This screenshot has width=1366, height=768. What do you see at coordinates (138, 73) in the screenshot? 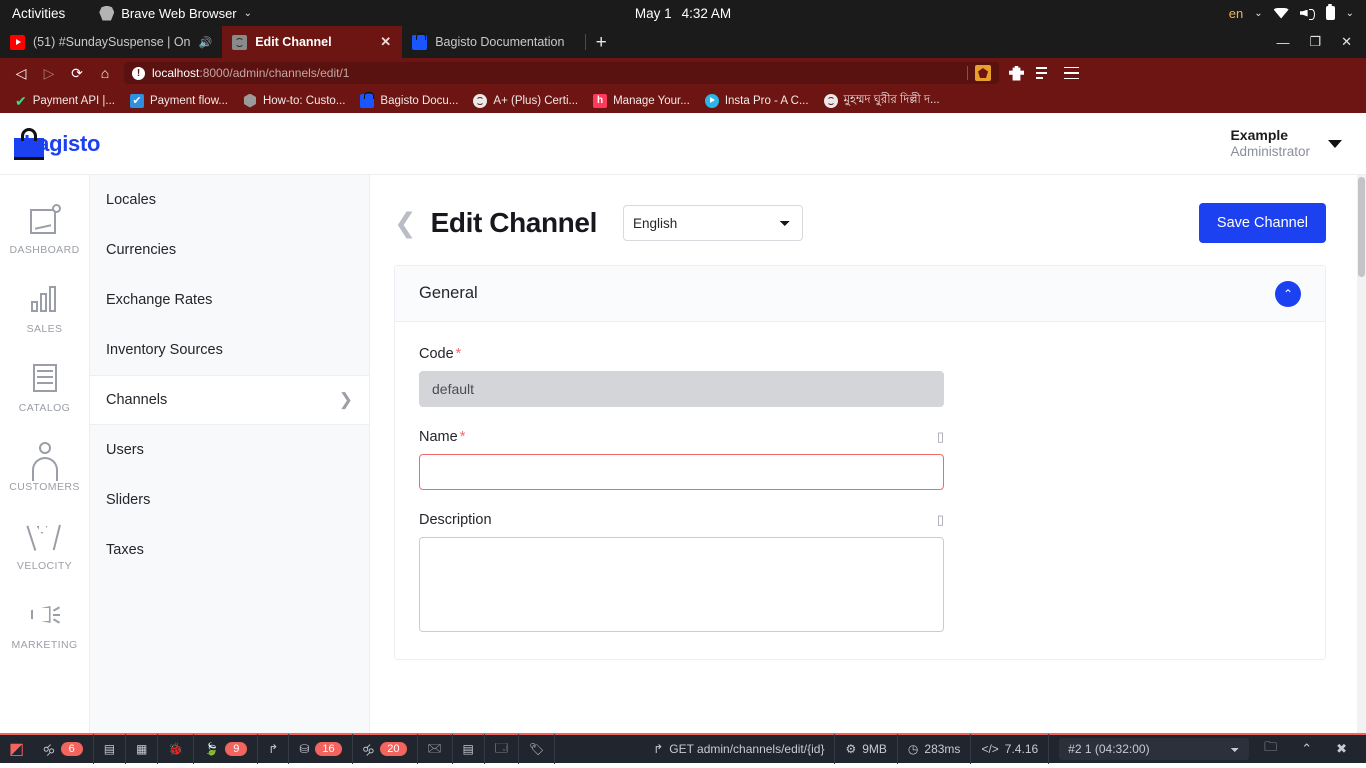
I see `info-circle-icon: !` at bounding box center [138, 73].